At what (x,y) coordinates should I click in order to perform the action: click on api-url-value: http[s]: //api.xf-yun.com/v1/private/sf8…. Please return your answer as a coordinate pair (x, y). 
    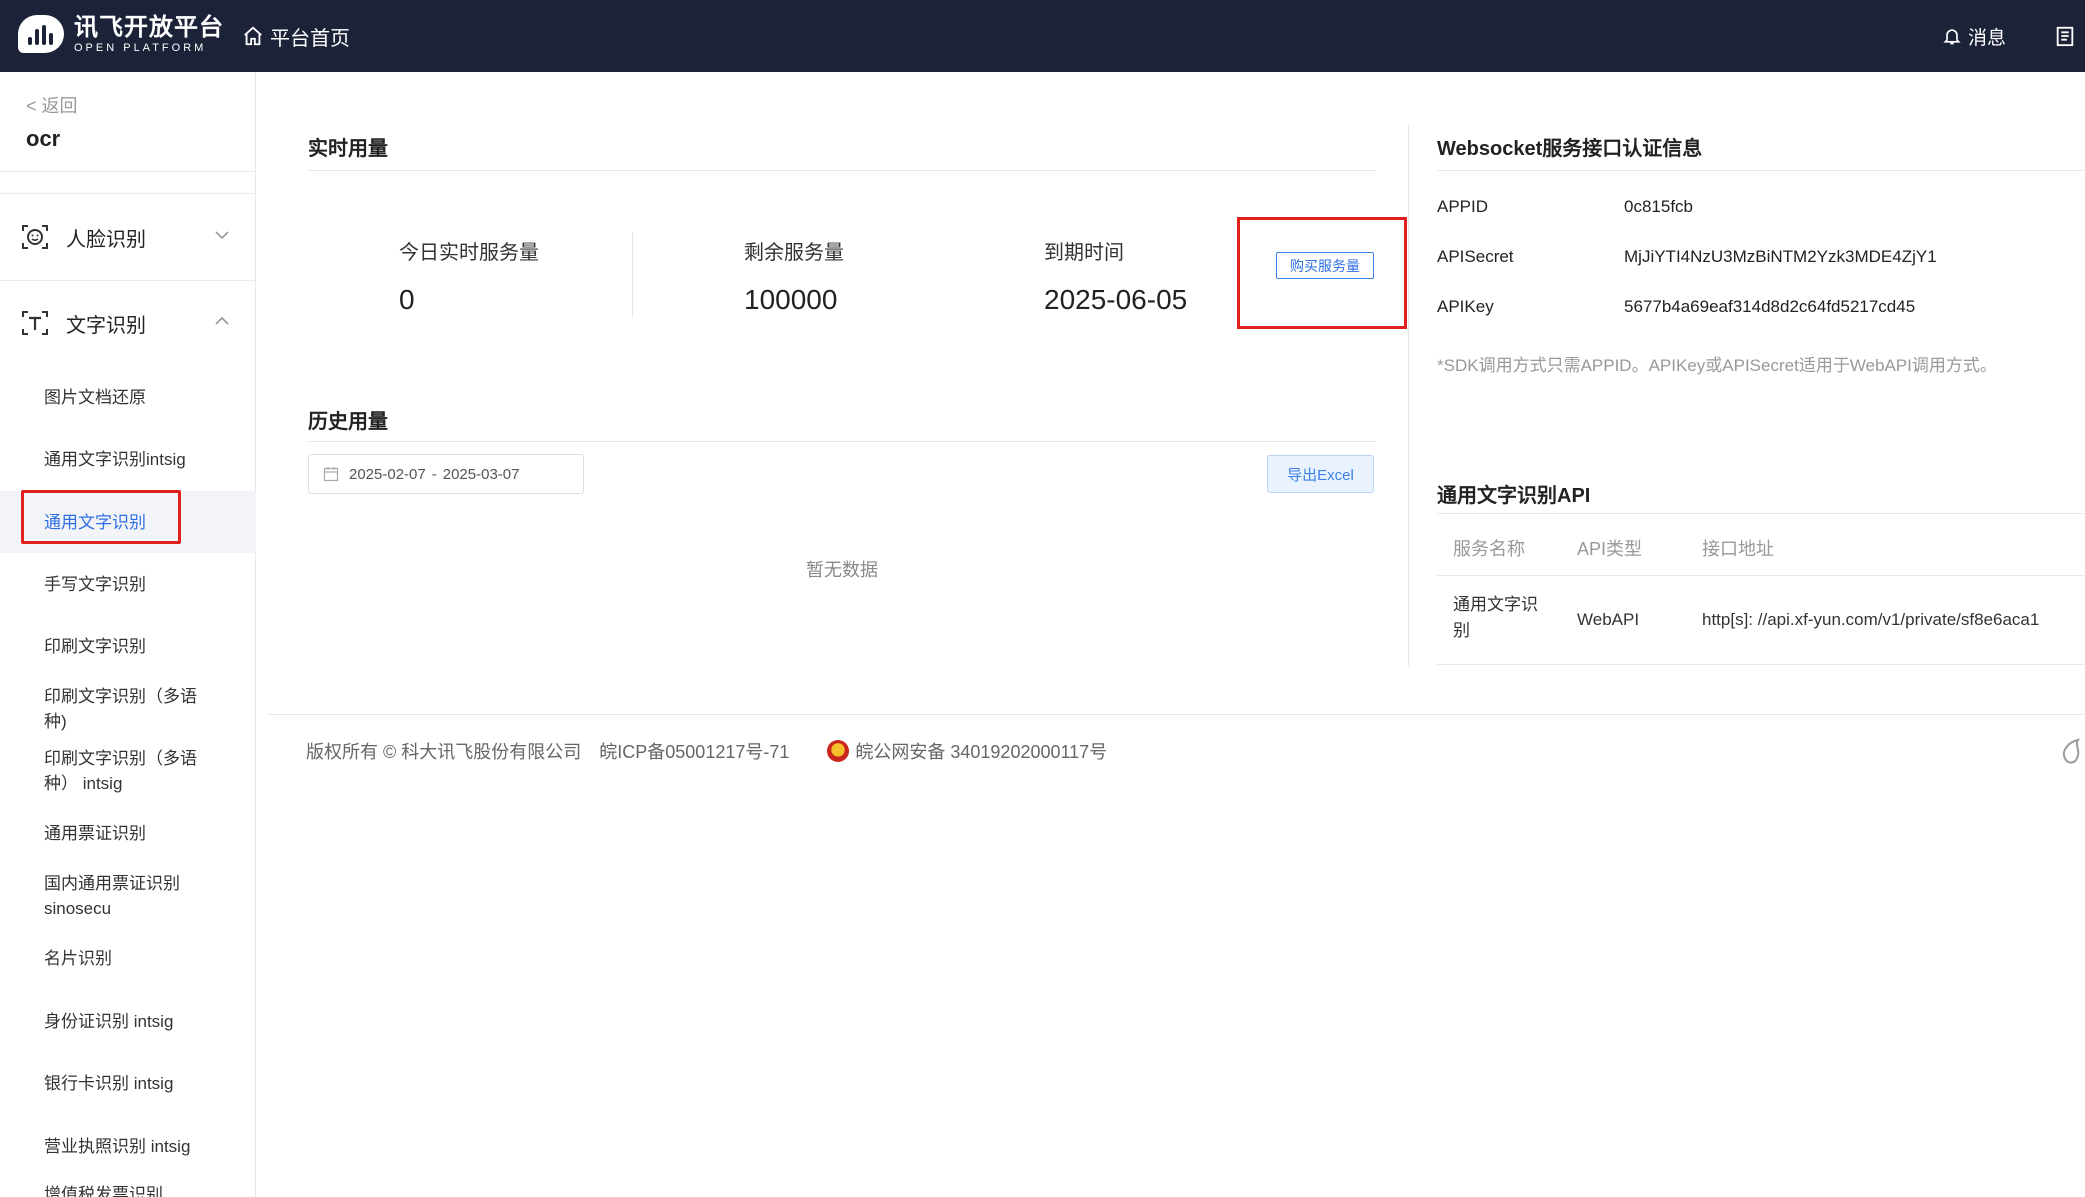
    Looking at the image, I should click on (1870, 620).